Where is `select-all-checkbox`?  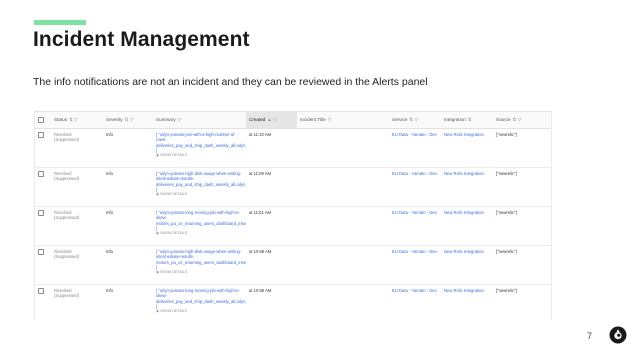
select-all-checkbox is located at coordinates (41, 119).